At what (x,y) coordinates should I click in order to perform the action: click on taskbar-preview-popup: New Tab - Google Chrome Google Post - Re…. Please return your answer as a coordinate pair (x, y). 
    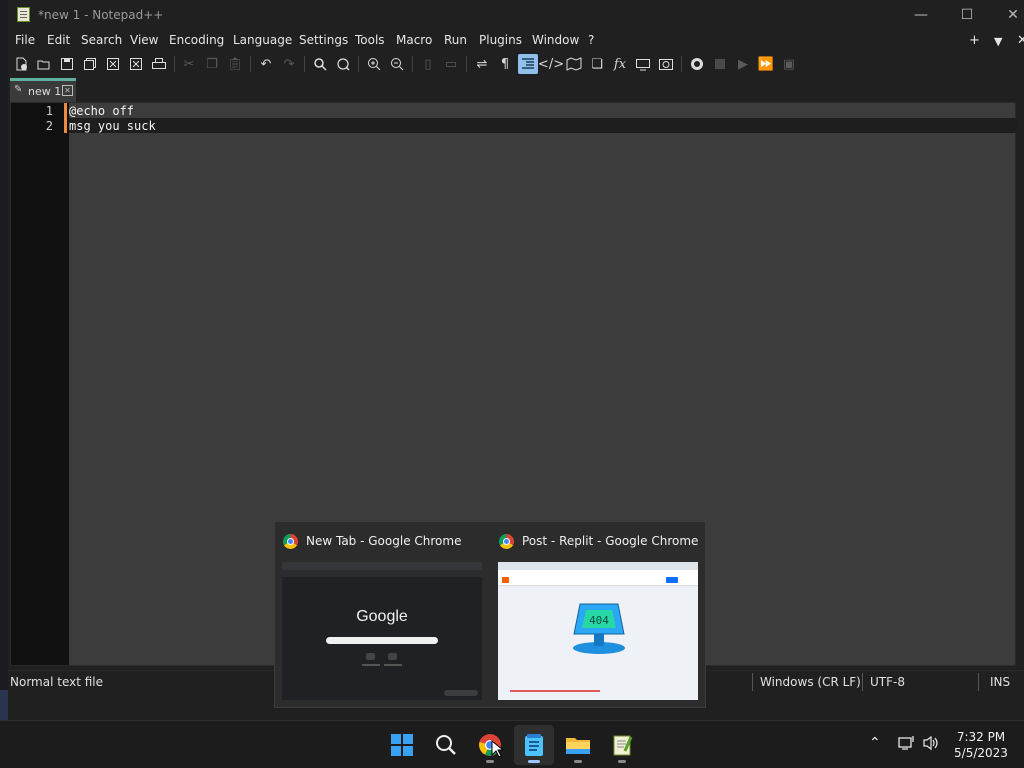
    Looking at the image, I should click on (490, 614).